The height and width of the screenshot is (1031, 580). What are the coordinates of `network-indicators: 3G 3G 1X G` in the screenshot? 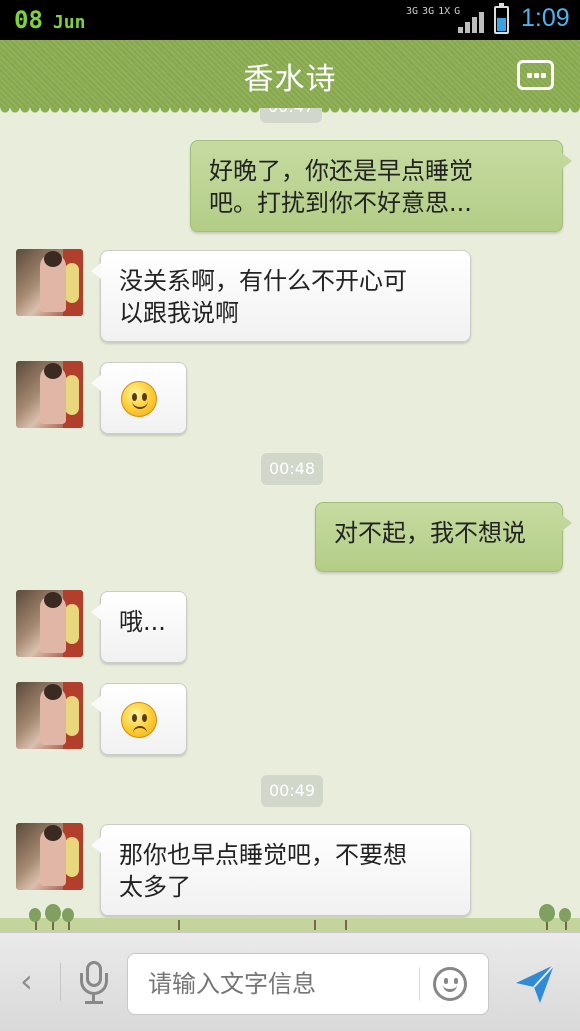 It's located at (433, 12).